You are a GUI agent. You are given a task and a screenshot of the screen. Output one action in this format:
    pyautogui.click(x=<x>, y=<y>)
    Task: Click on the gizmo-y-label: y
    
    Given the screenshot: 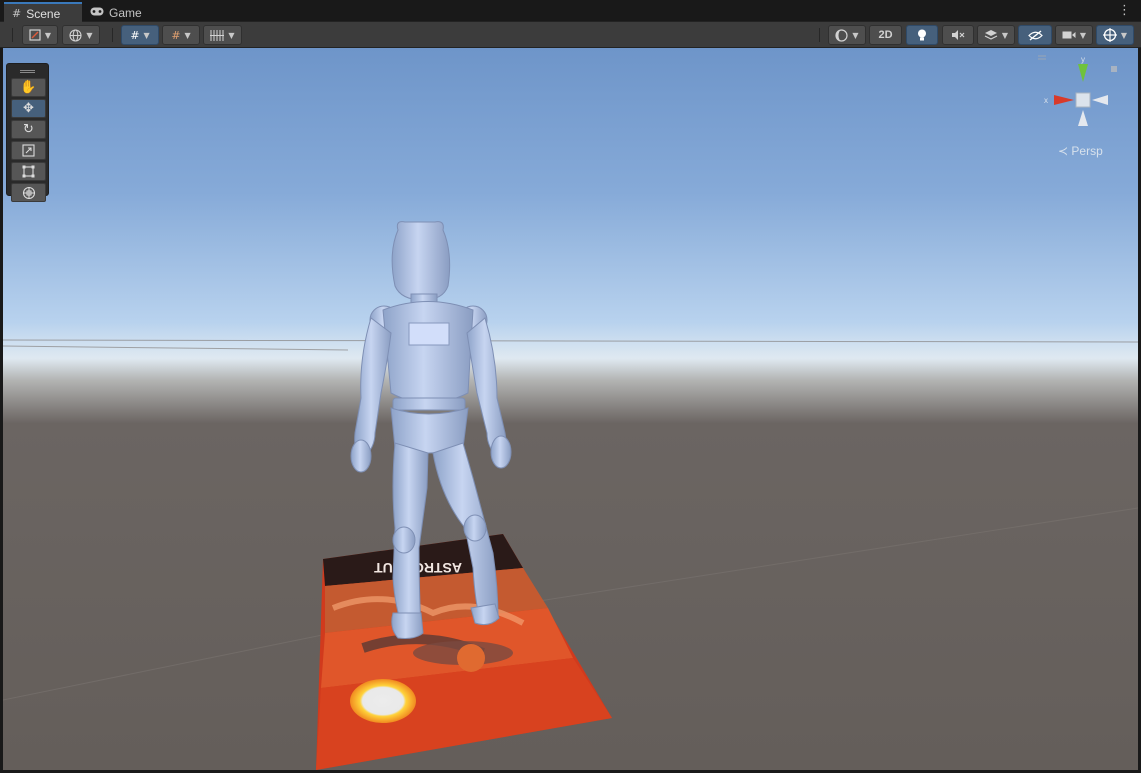 What is the action you would take?
    pyautogui.click(x=1083, y=59)
    